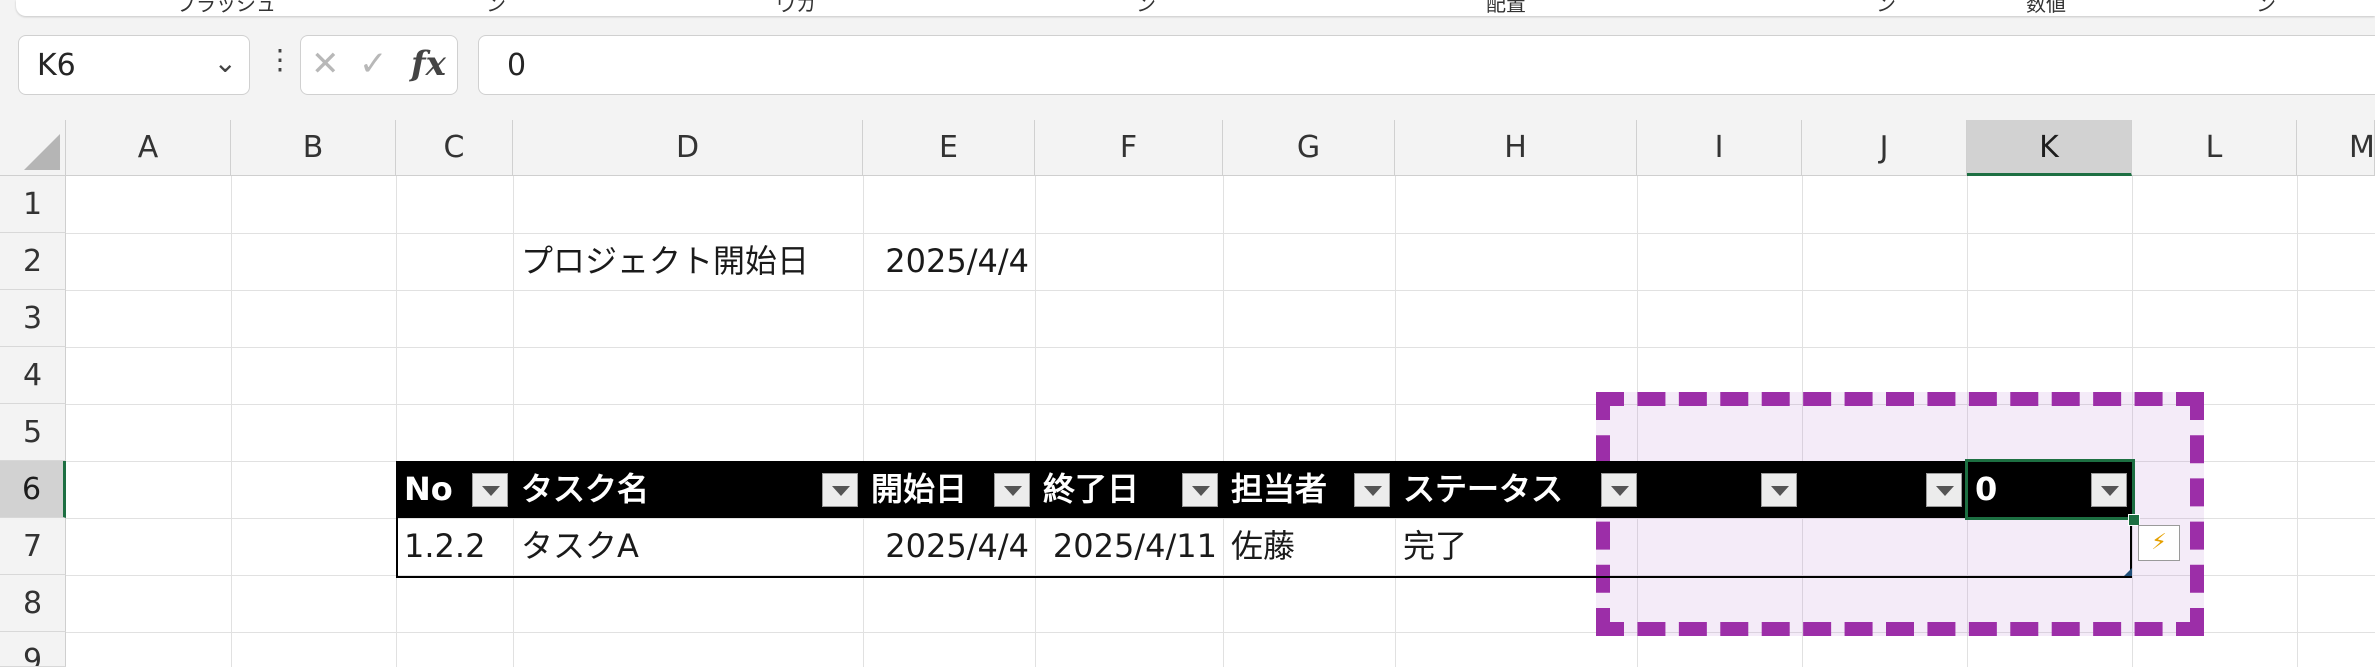 The width and height of the screenshot is (2375, 667). I want to click on more-options-icon: ⋮, so click(280, 60).